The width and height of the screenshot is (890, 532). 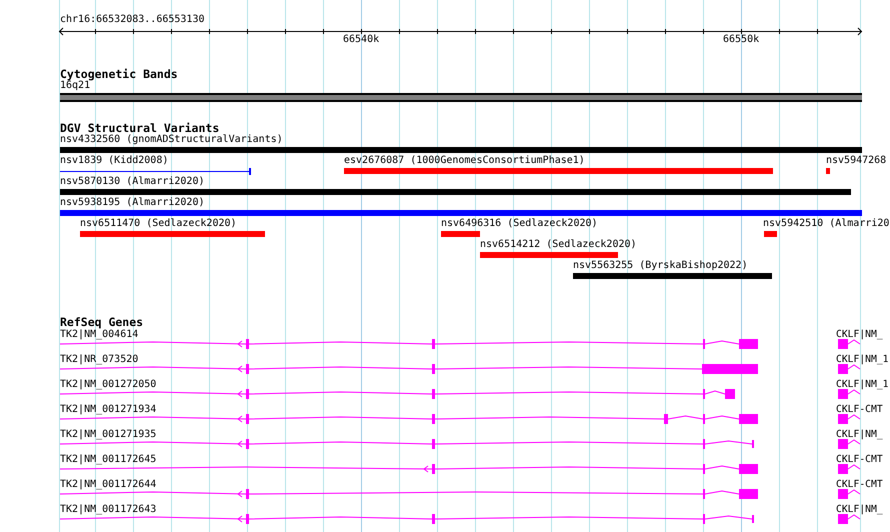 I want to click on gene-label: TK2|NR_073520, so click(x=99, y=360).